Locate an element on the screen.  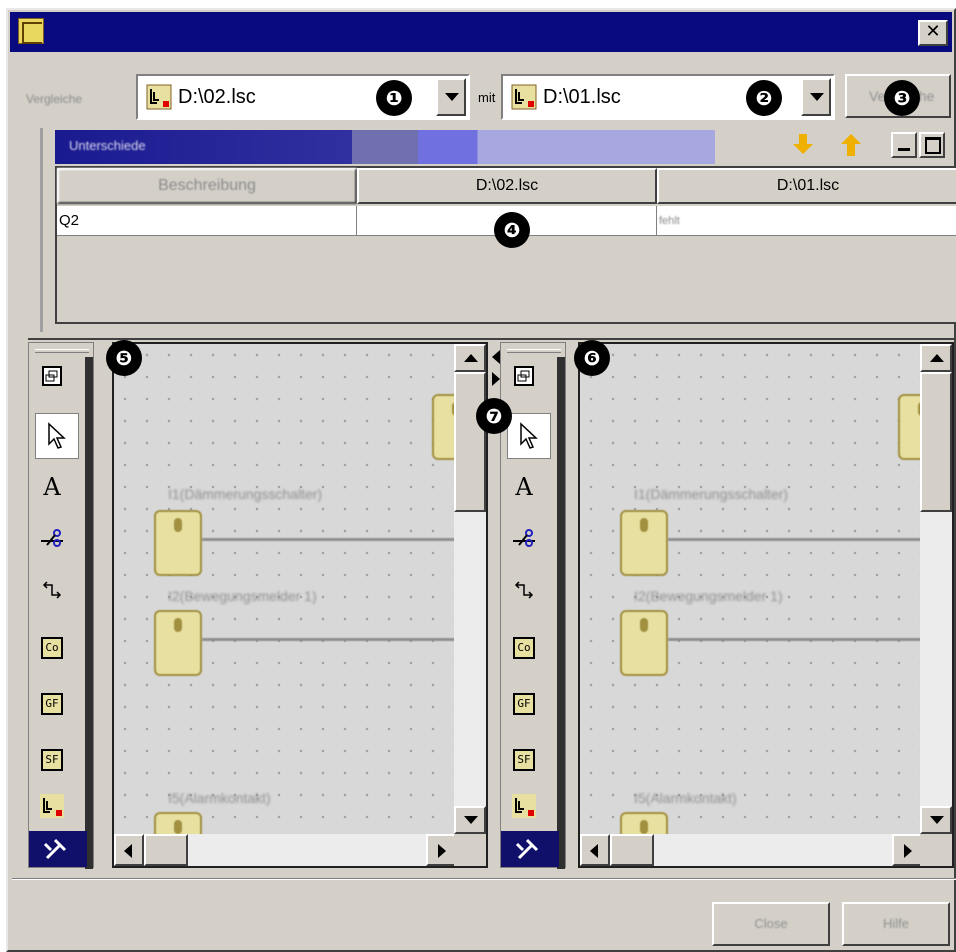
mit-label: mit is located at coordinates (487, 97).